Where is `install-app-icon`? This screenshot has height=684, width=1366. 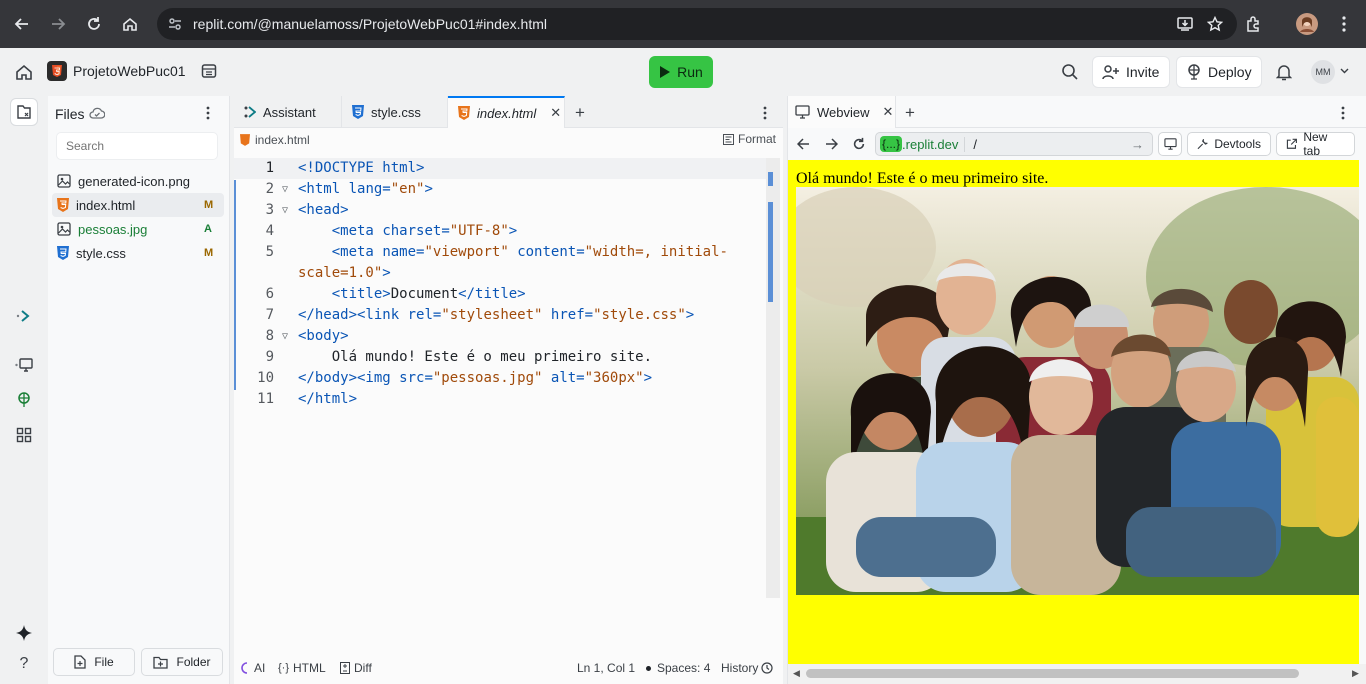 install-app-icon is located at coordinates (1185, 24).